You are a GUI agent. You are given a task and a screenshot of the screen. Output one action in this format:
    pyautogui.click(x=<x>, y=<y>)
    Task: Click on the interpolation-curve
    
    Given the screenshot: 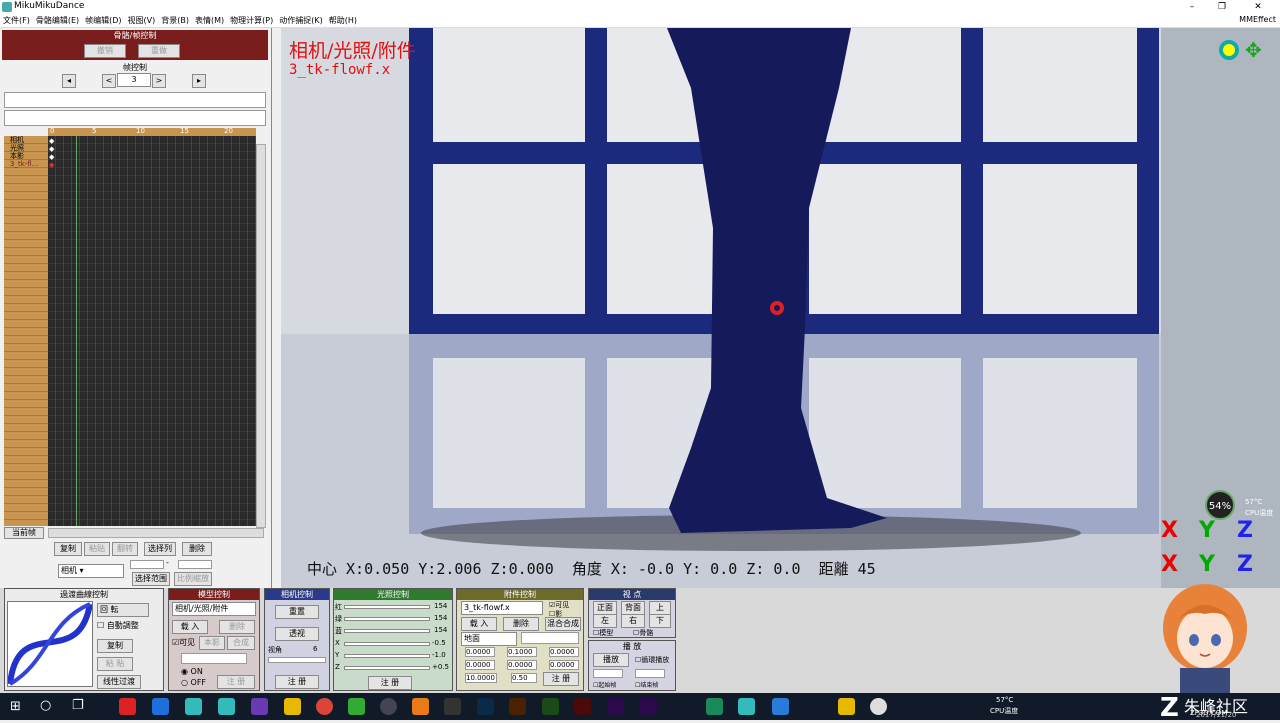 What is the action you would take?
    pyautogui.click(x=50, y=644)
    